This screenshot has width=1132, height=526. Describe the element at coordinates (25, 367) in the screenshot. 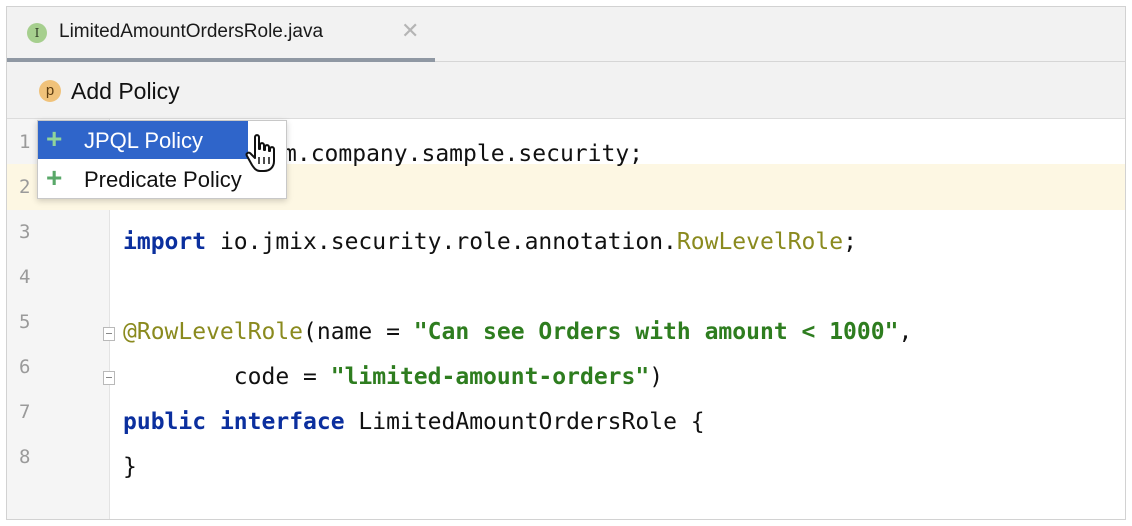

I see `line-number: 6` at that location.